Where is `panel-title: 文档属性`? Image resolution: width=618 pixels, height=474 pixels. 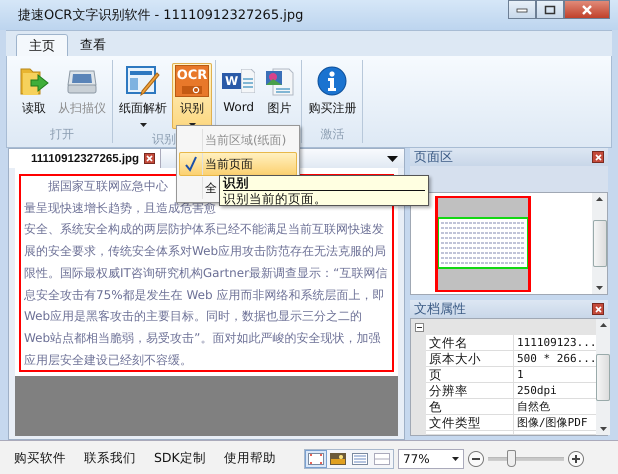
panel-title: 文档属性 is located at coordinates (440, 309).